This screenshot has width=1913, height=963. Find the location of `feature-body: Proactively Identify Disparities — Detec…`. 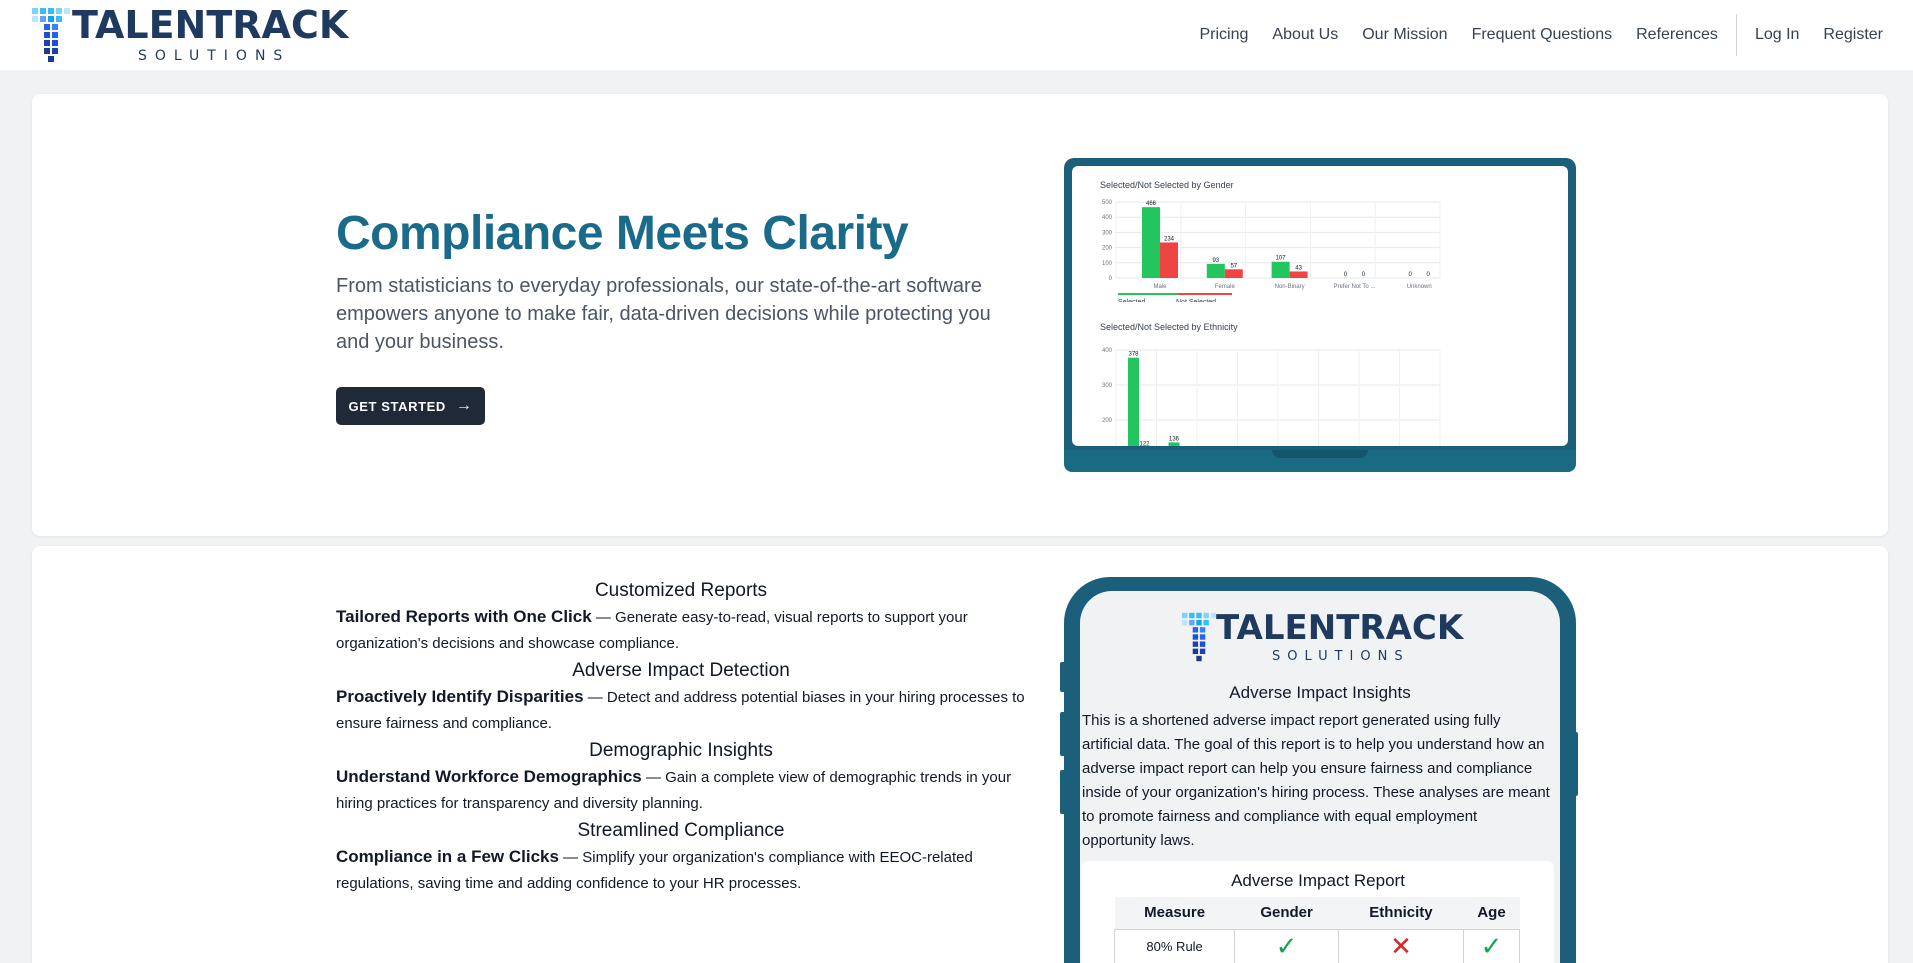

feature-body: Proactively Identify Disparities — Detec… is located at coordinates (681, 710).